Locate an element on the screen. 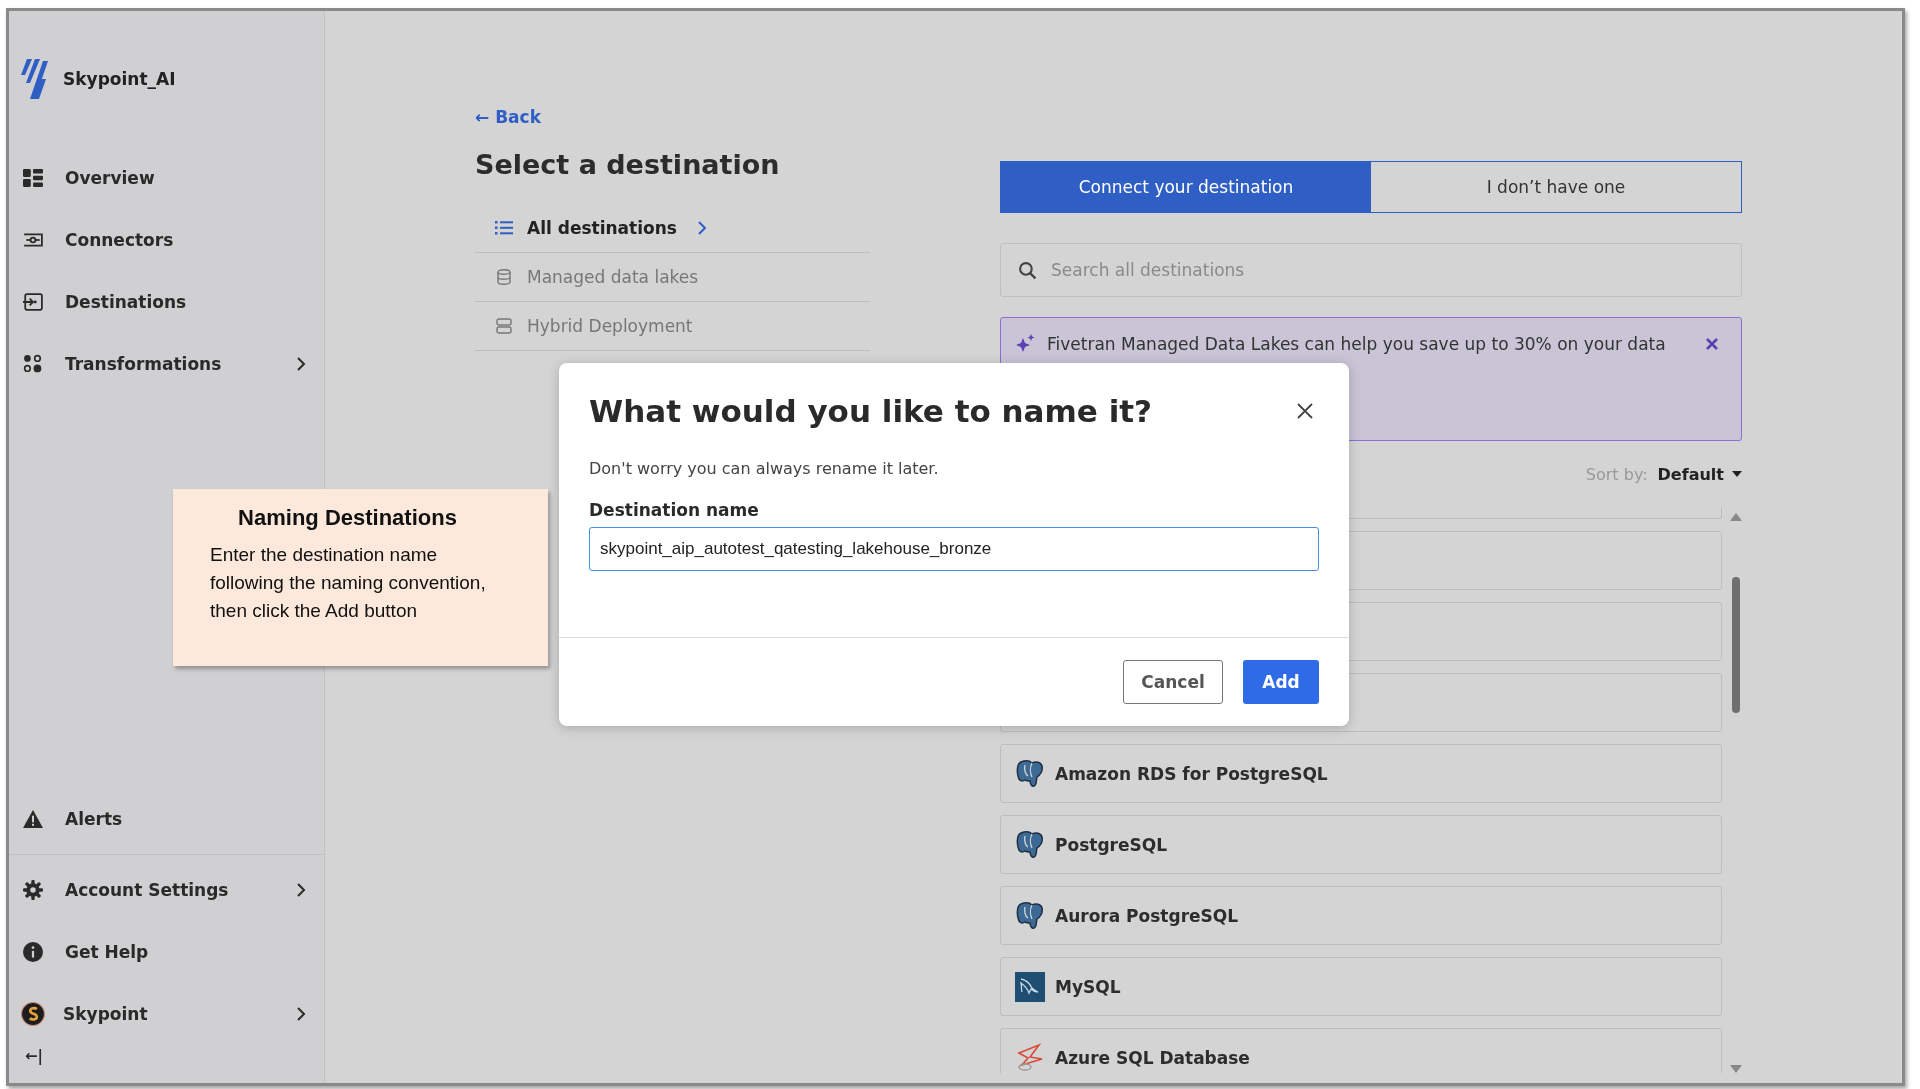 This screenshot has height=1089, width=1920. callout-title: Naming Destinations is located at coordinates (347, 518).